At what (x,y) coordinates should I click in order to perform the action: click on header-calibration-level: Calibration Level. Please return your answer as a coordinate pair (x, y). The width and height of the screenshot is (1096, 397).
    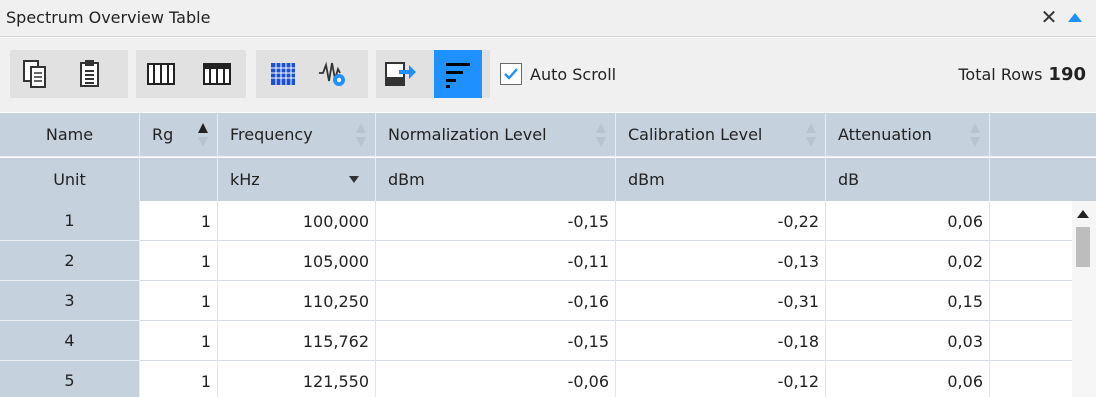
    Looking at the image, I should click on (721, 134).